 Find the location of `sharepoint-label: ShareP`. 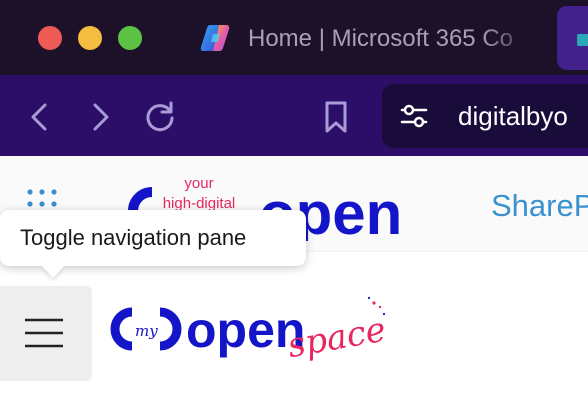

sharepoint-label: ShareP is located at coordinates (539, 206).